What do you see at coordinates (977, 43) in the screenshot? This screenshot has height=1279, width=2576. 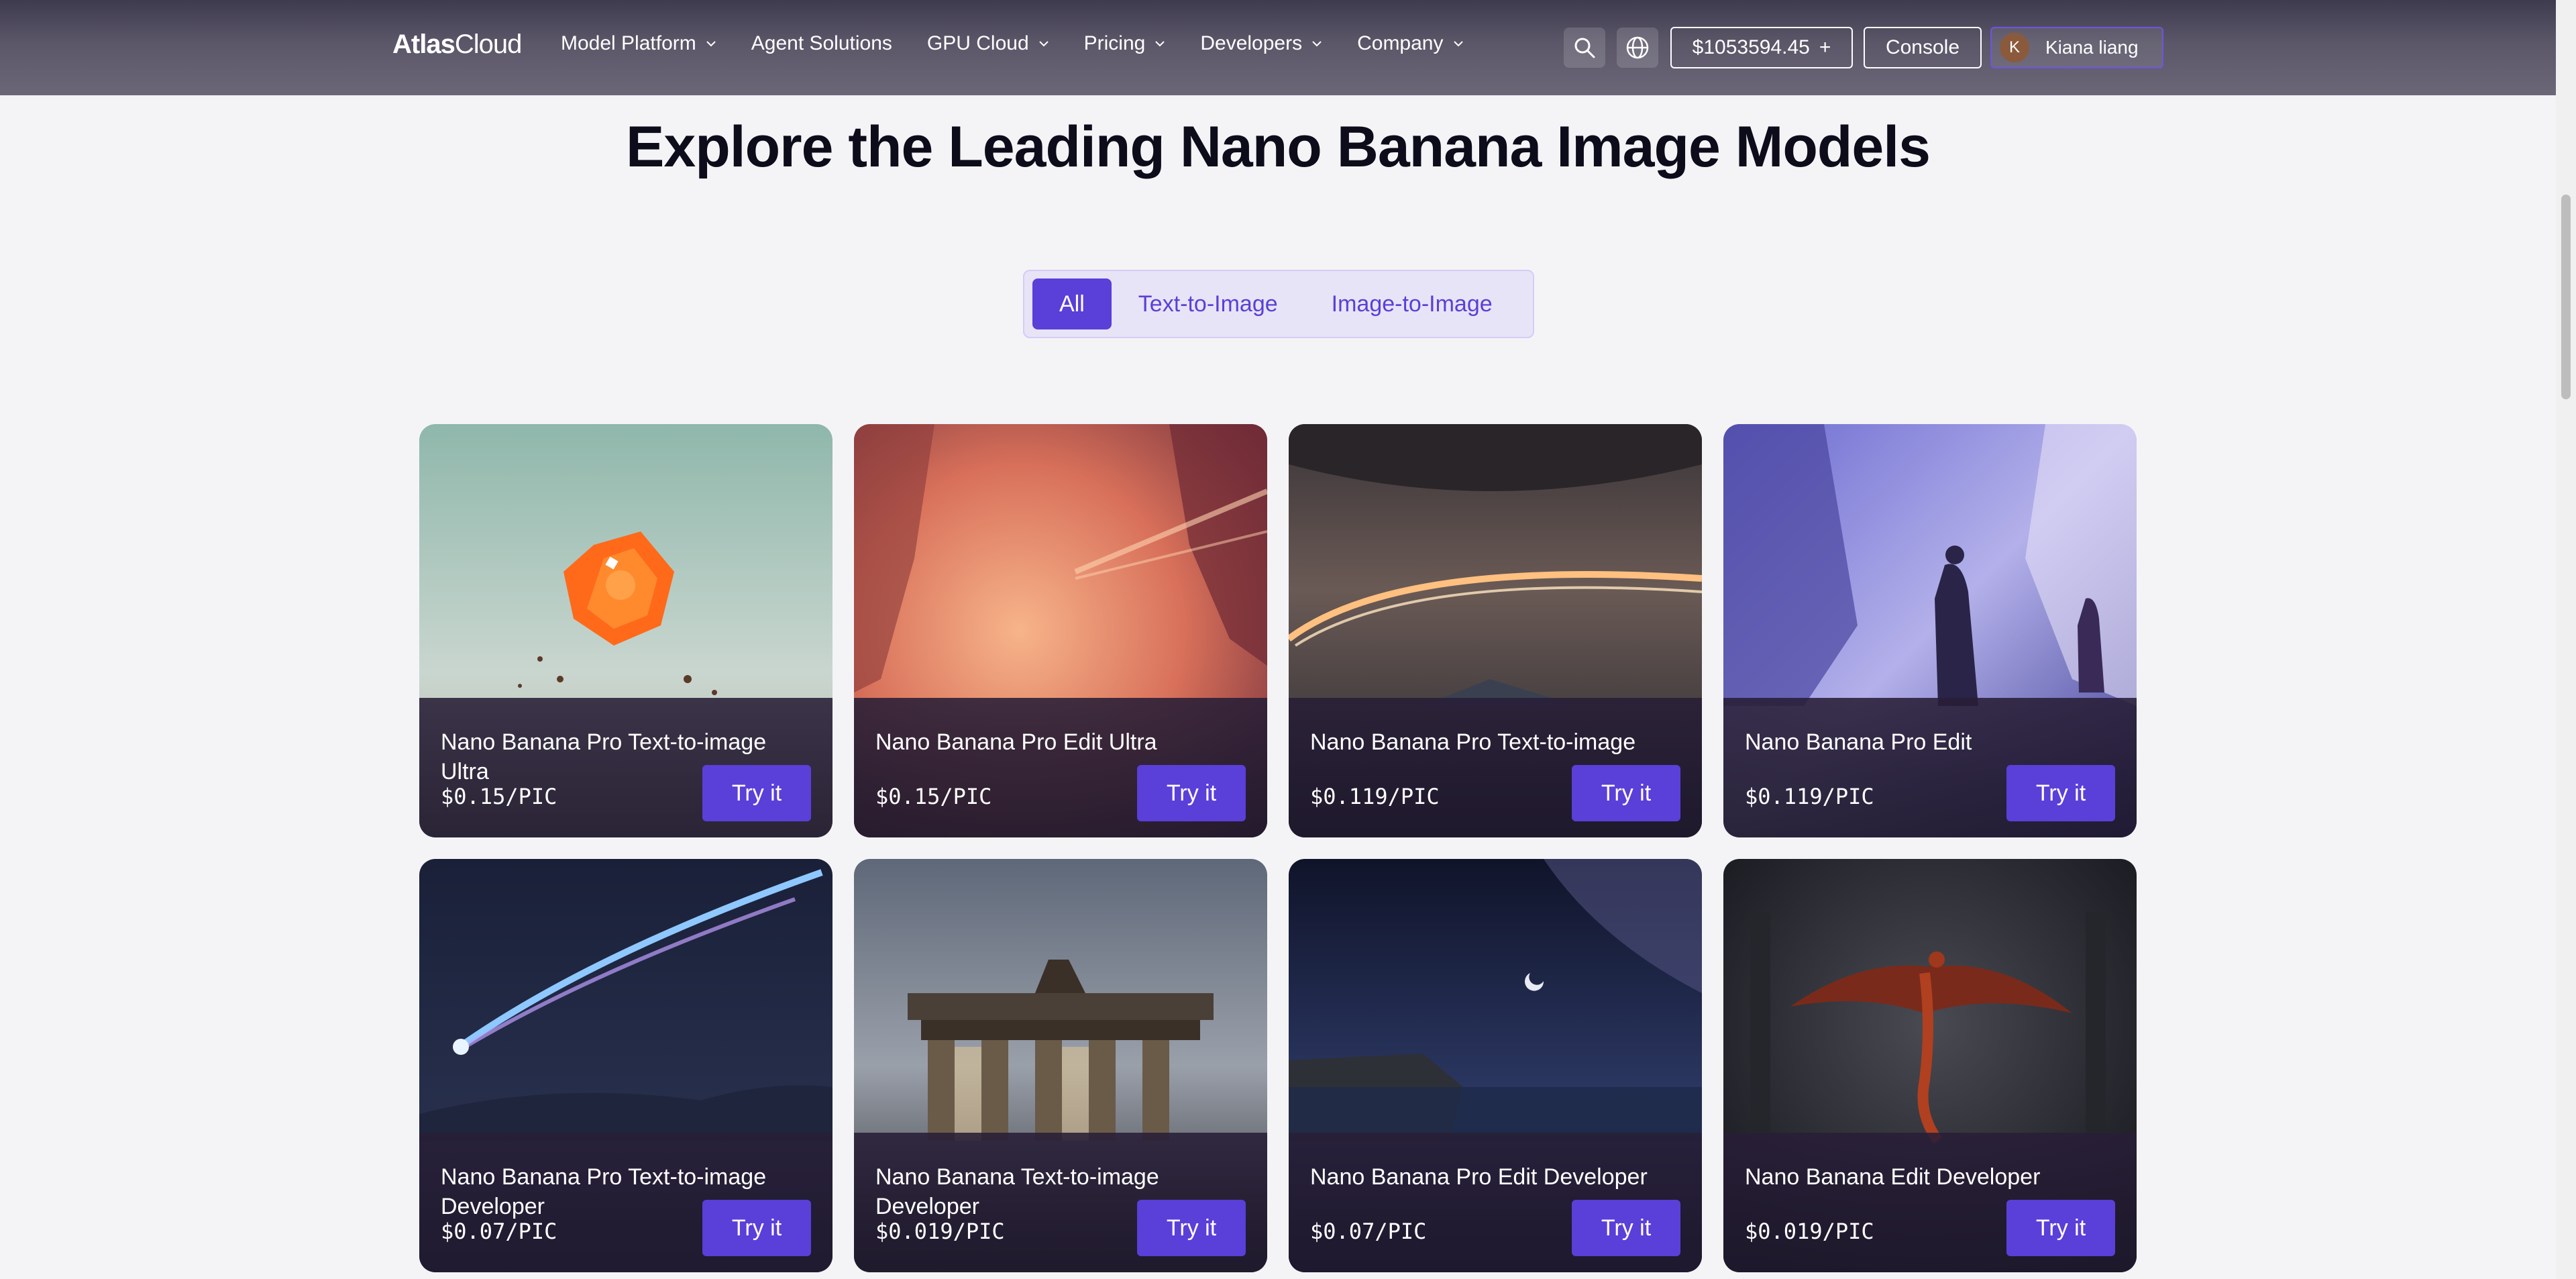 I see `nav-label: GPU Cloud` at bounding box center [977, 43].